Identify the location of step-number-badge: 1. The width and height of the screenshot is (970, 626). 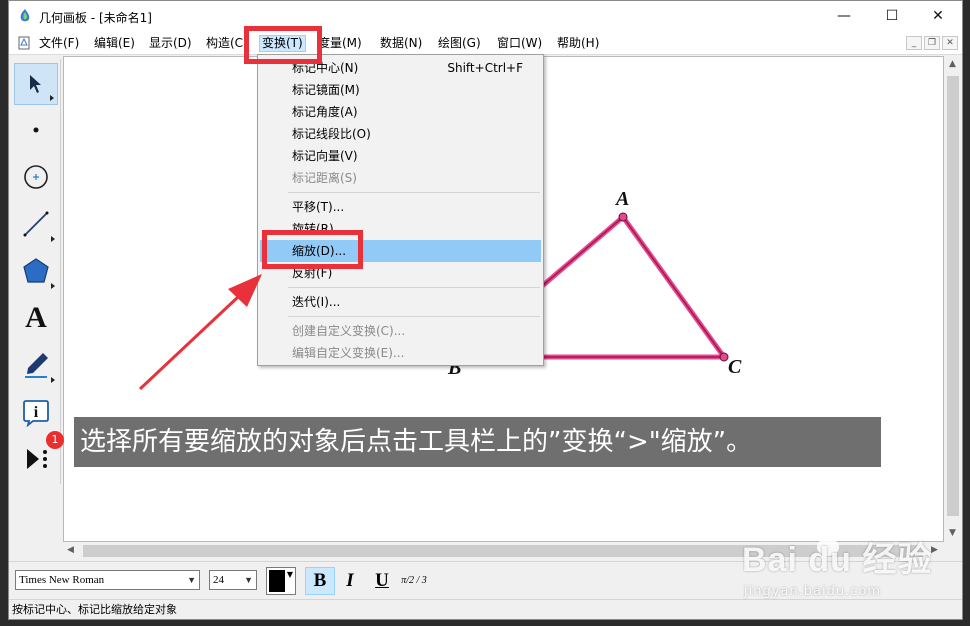
(55, 440).